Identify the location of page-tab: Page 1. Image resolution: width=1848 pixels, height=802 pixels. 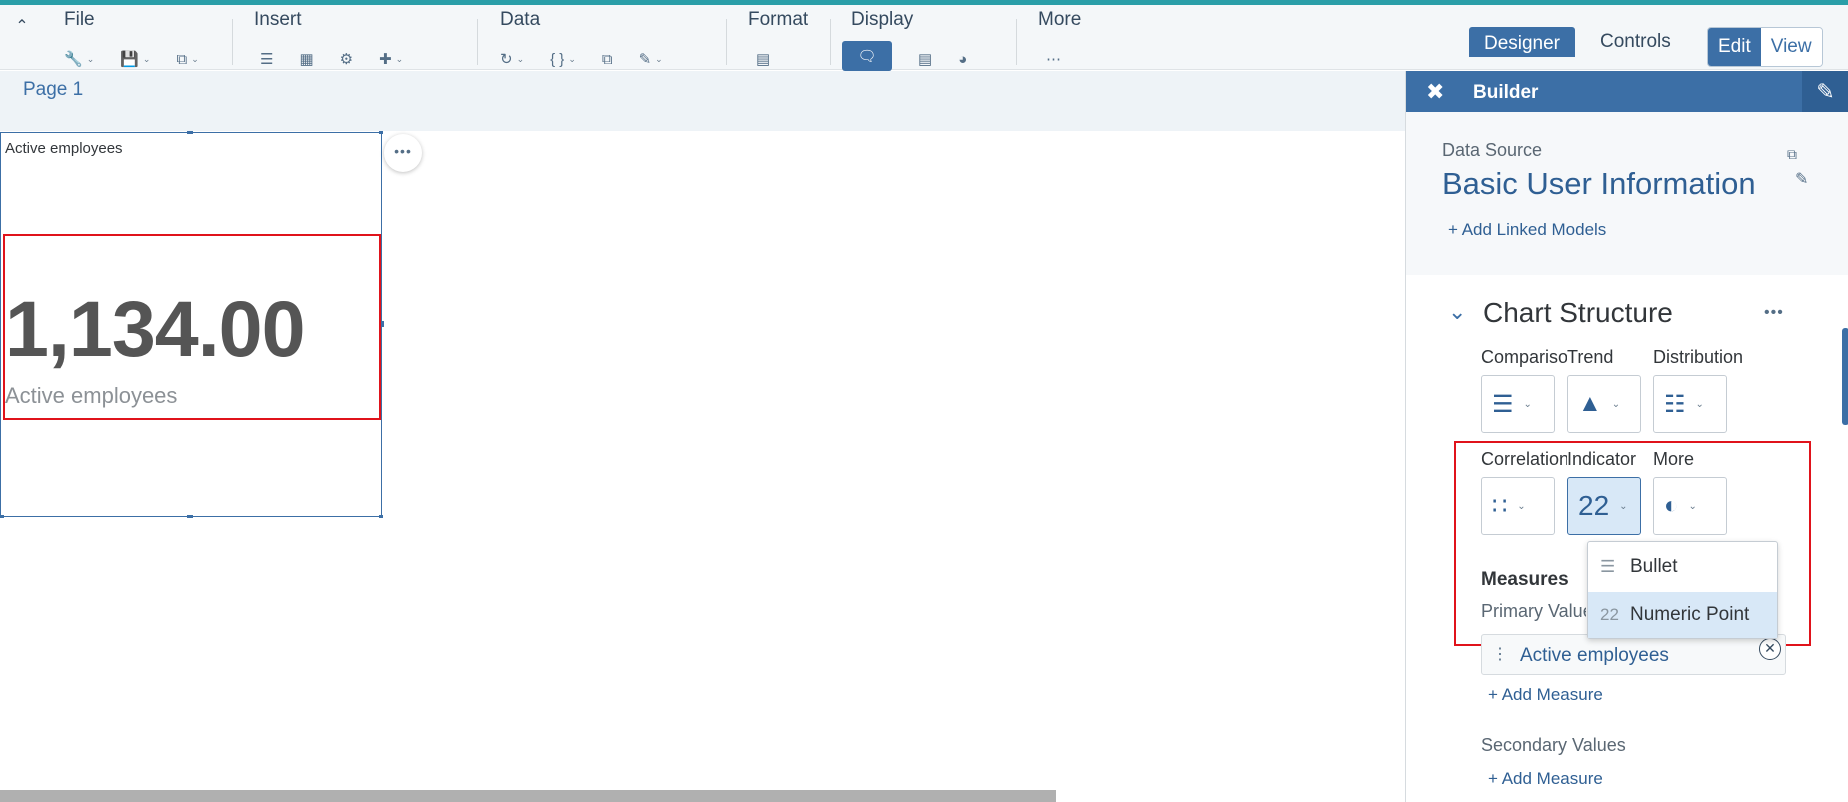
(53, 90).